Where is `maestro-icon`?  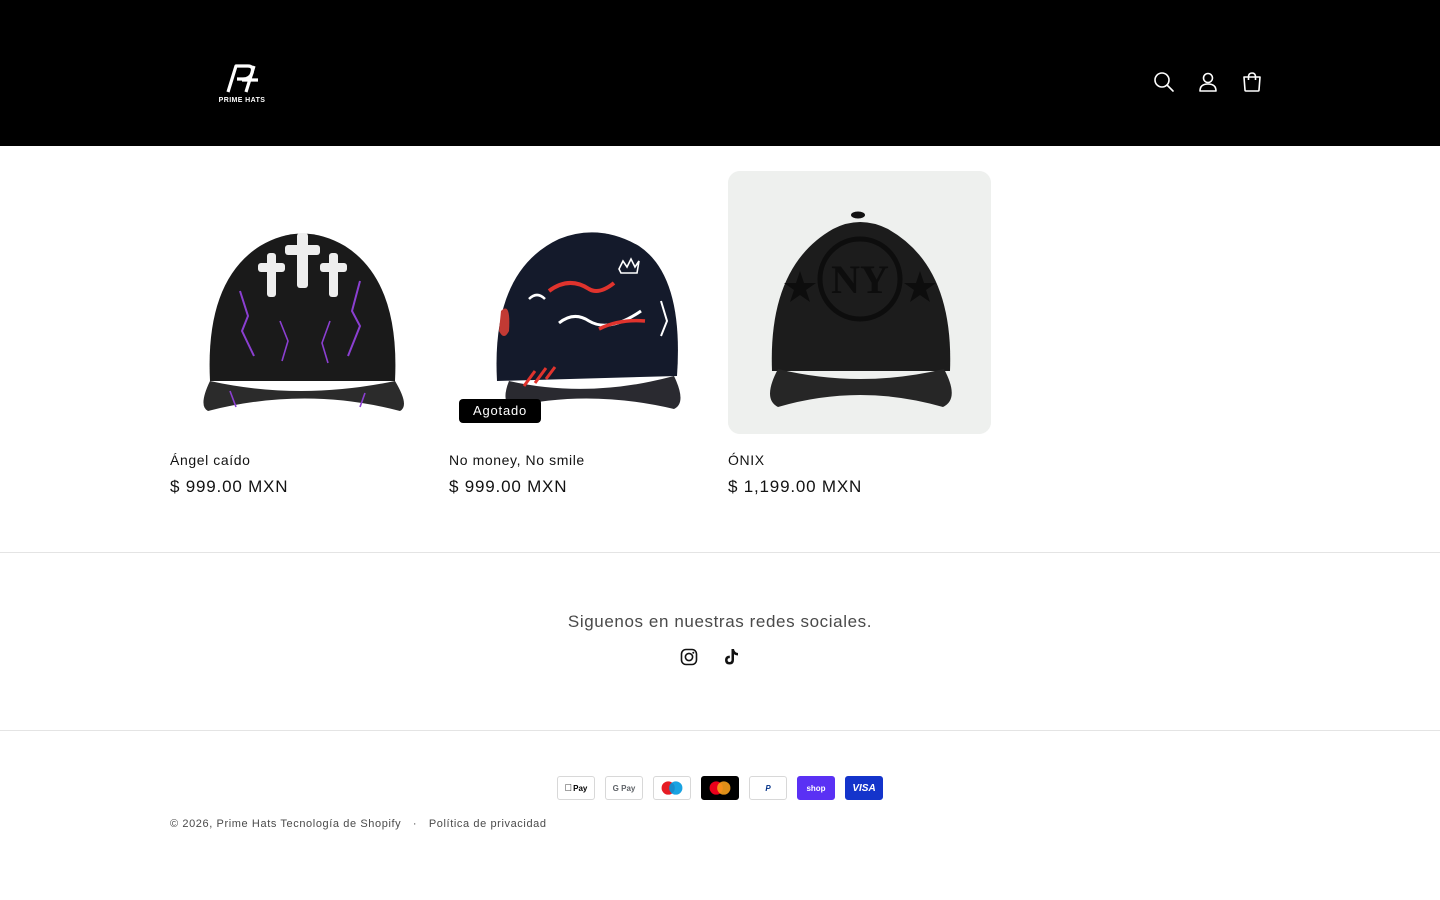
maestro-icon is located at coordinates (672, 788).